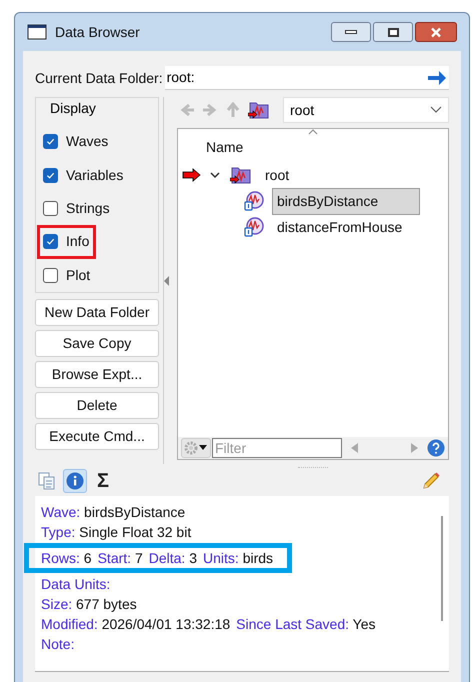 This screenshot has height=682, width=474. What do you see at coordinates (191, 448) in the screenshot?
I see `gear-icon` at bounding box center [191, 448].